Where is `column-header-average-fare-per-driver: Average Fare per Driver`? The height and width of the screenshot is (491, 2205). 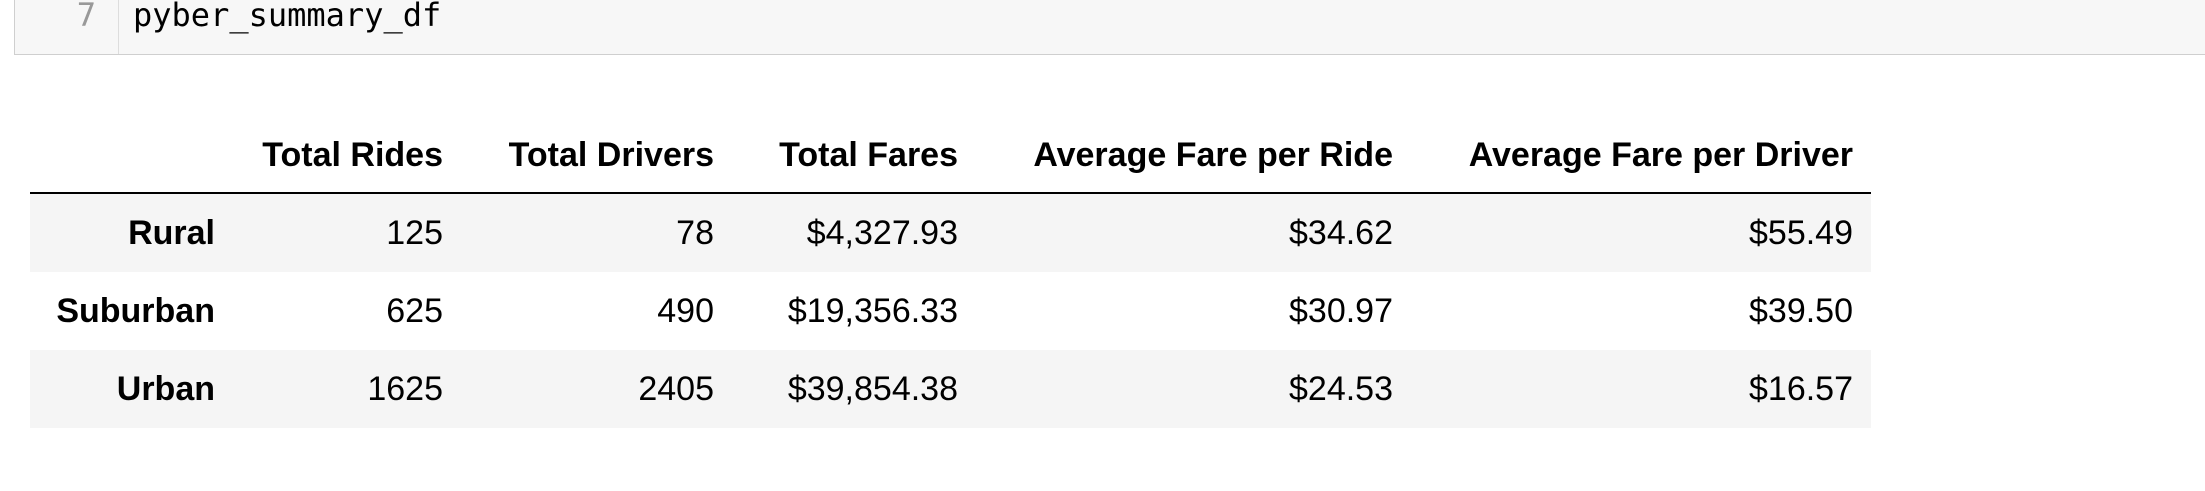 column-header-average-fare-per-driver: Average Fare per Driver is located at coordinates (1641, 156).